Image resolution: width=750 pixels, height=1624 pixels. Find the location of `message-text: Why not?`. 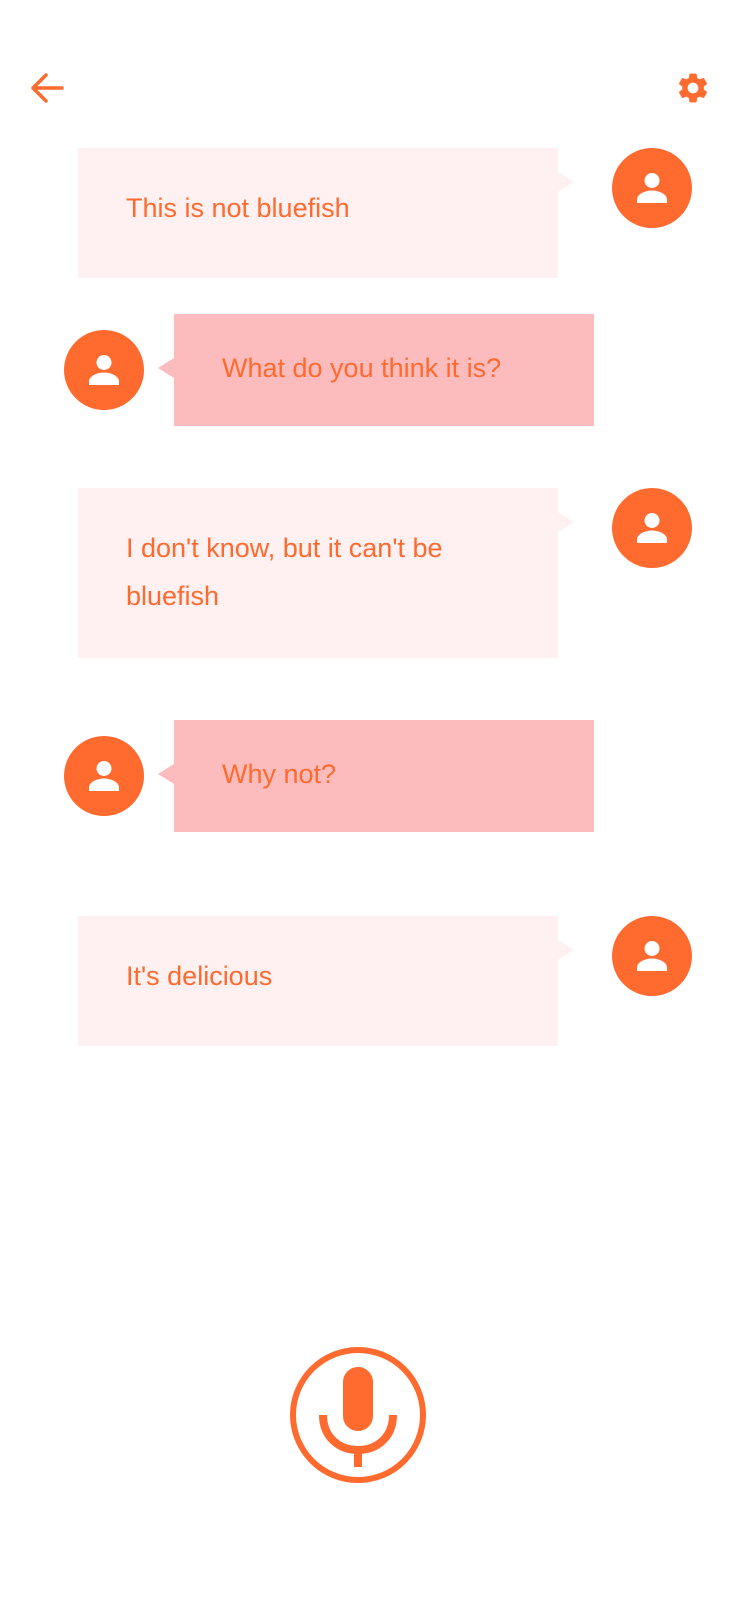

message-text: Why not? is located at coordinates (279, 774).